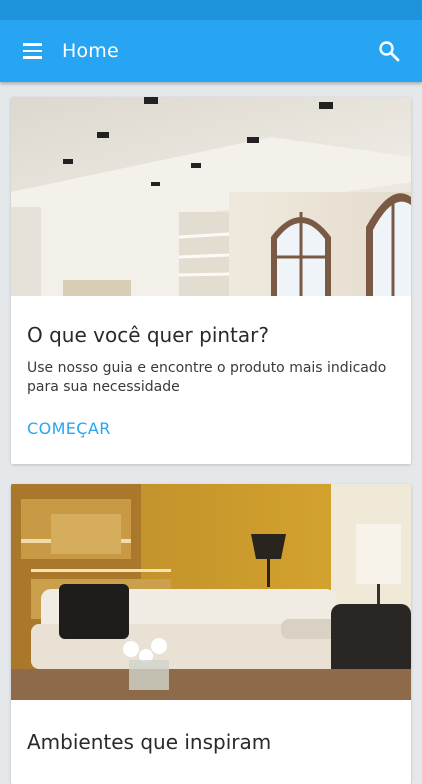 This screenshot has height=784, width=422. Describe the element at coordinates (149, 742) in the screenshot. I see `card-title: Ambientes que inspiram` at that location.